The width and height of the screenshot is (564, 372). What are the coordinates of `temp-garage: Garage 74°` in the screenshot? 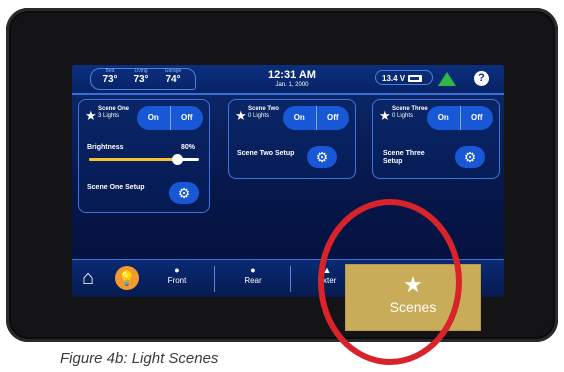 It's located at (173, 76).